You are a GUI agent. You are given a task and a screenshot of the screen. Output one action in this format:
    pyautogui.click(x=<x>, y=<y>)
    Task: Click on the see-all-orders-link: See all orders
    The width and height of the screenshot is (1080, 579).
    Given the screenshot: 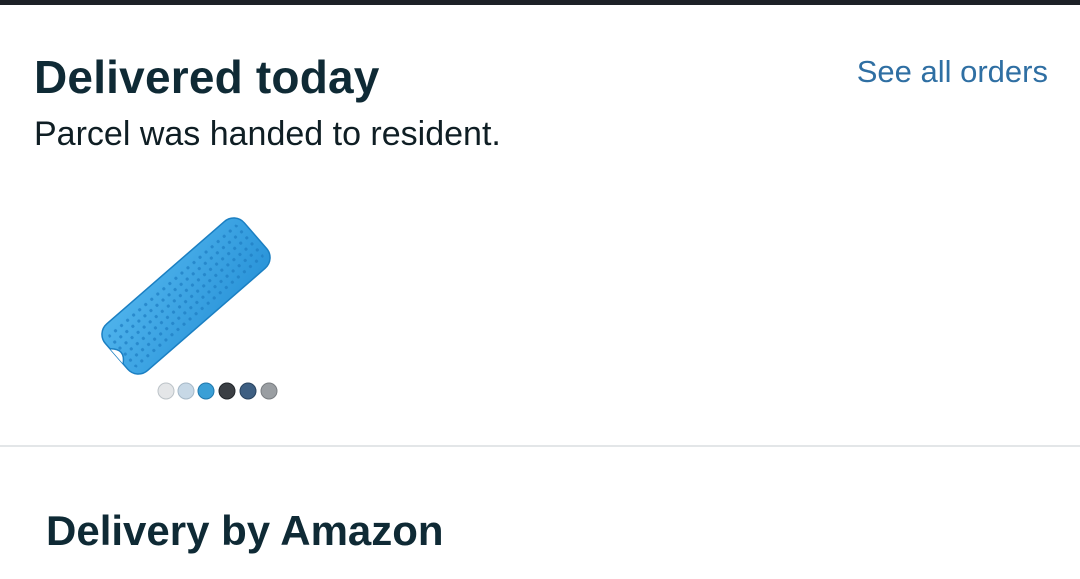 What is the action you would take?
    pyautogui.click(x=952, y=72)
    